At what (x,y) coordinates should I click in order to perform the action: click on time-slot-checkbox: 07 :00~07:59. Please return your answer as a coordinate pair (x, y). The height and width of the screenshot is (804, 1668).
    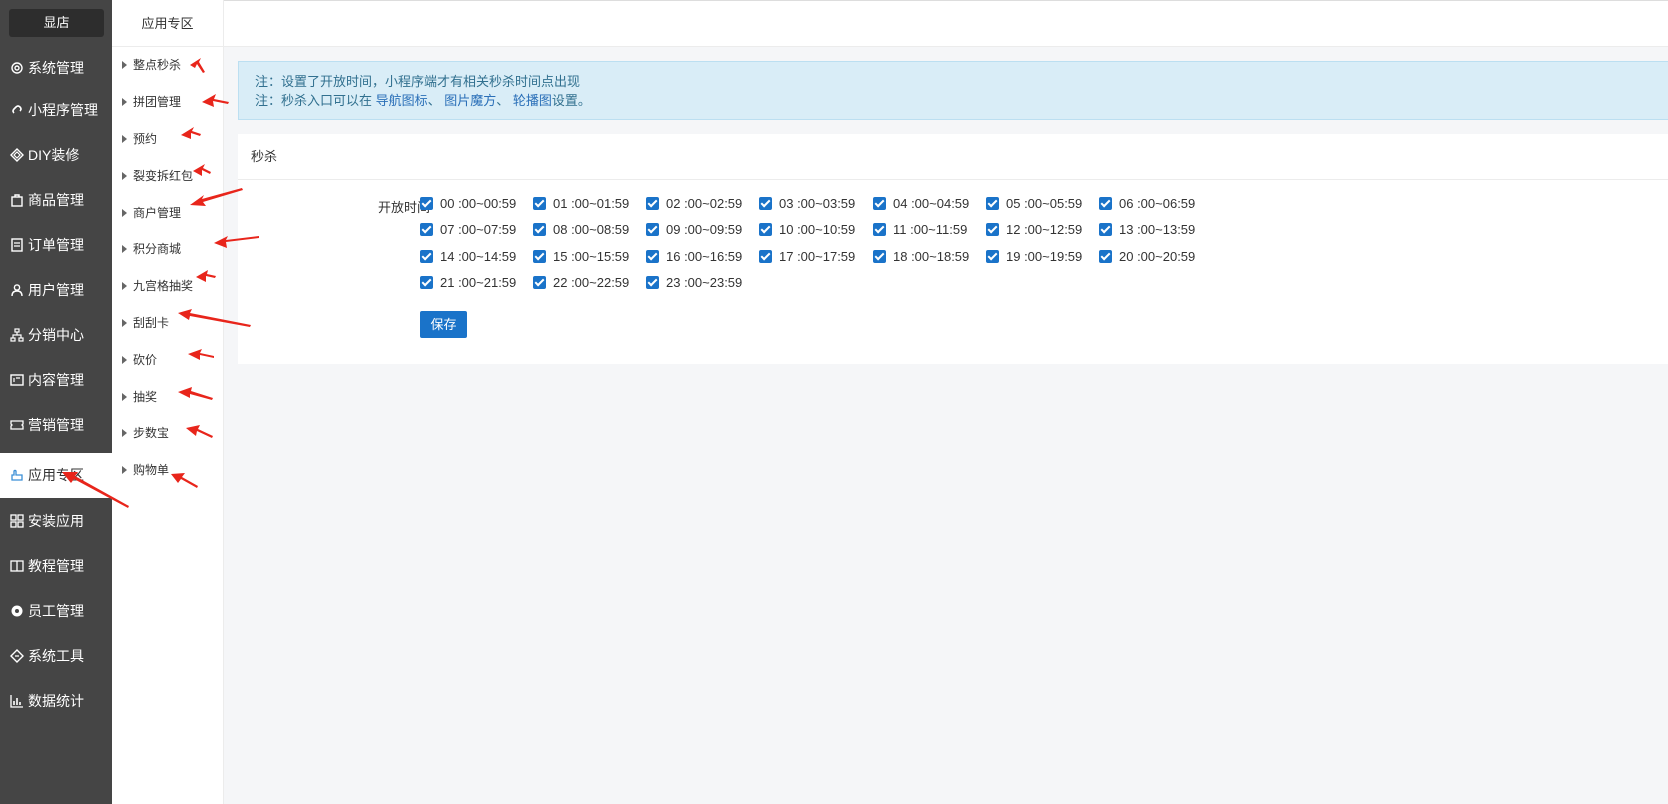
    Looking at the image, I should click on (468, 230).